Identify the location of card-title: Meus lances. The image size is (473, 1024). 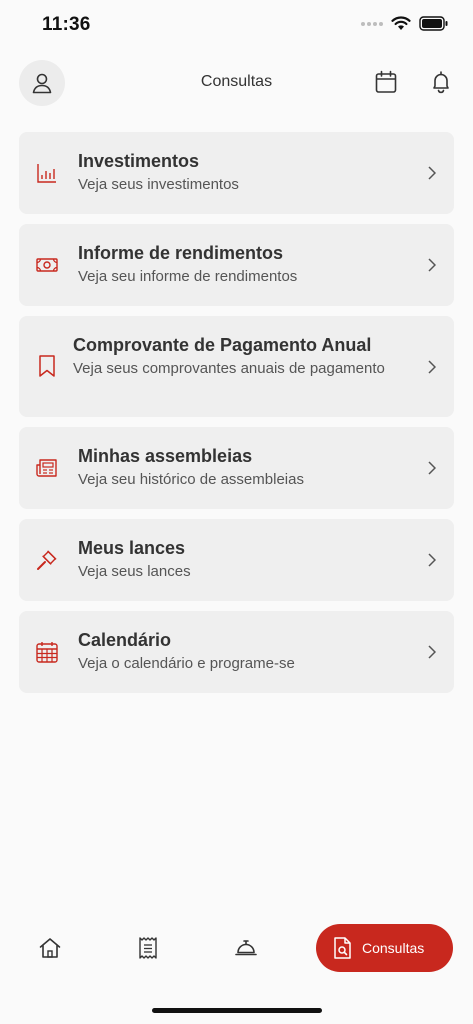
(132, 548).